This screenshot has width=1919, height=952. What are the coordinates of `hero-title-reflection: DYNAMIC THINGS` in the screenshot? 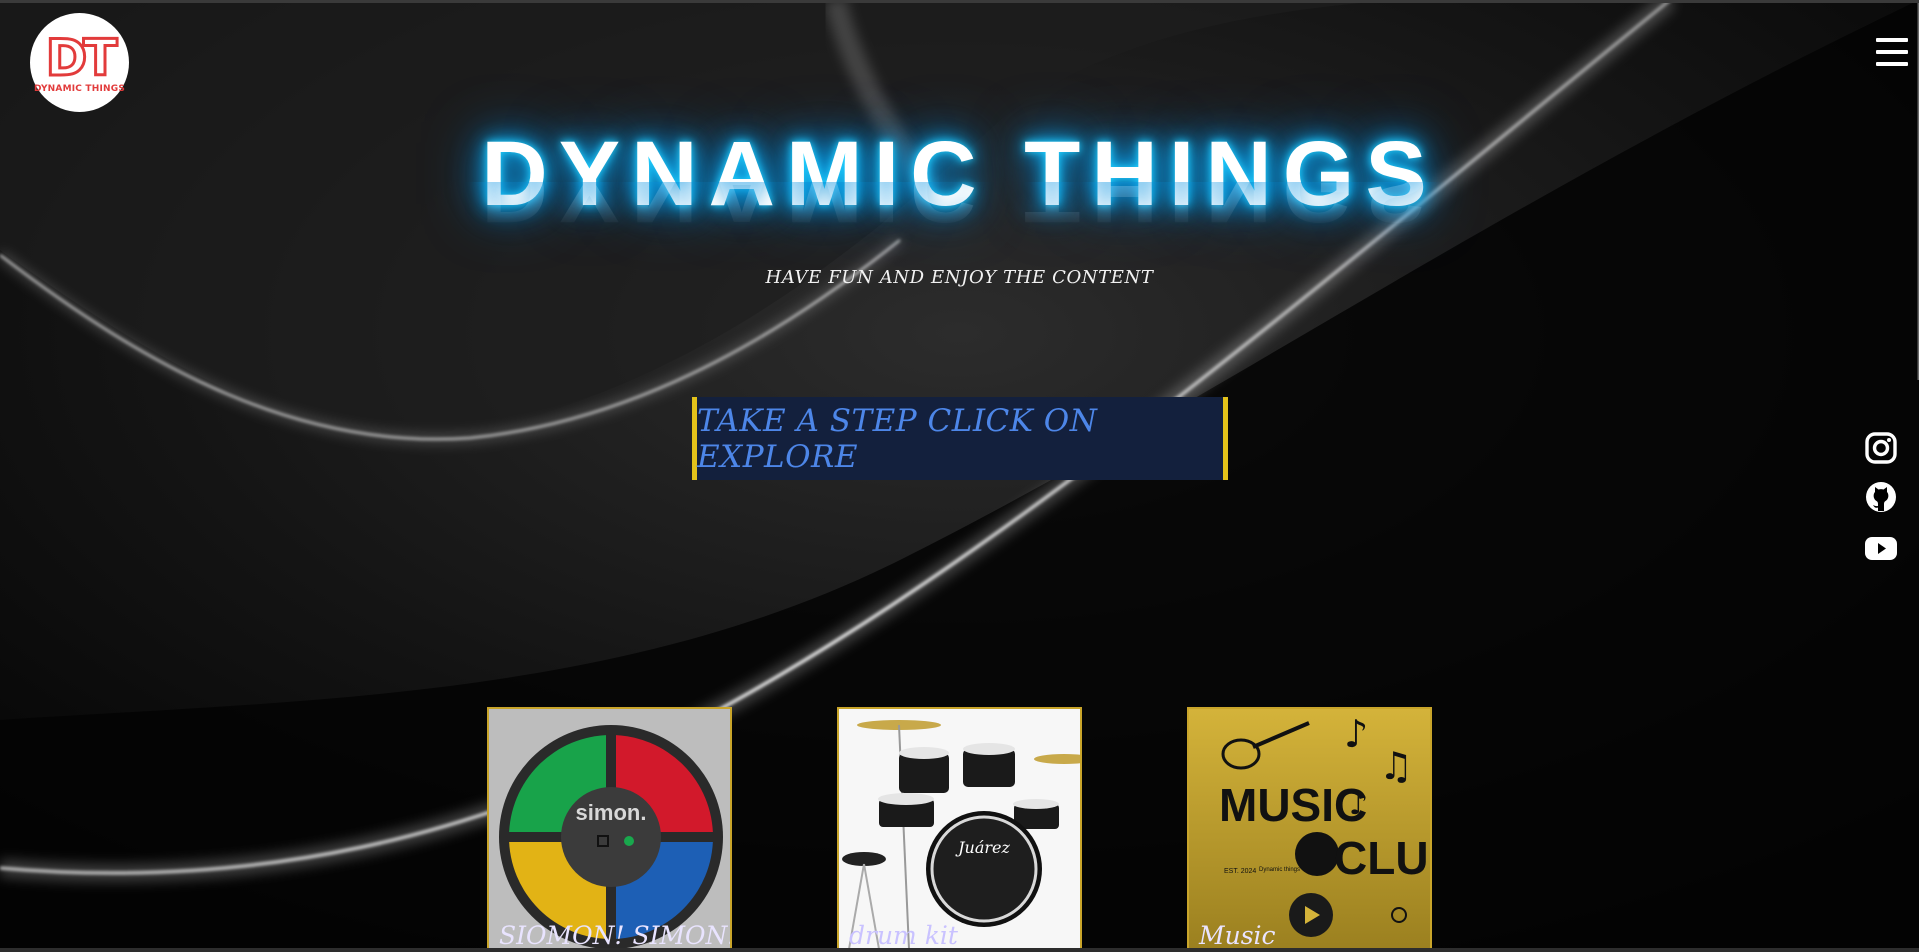 It's located at (959, 211).